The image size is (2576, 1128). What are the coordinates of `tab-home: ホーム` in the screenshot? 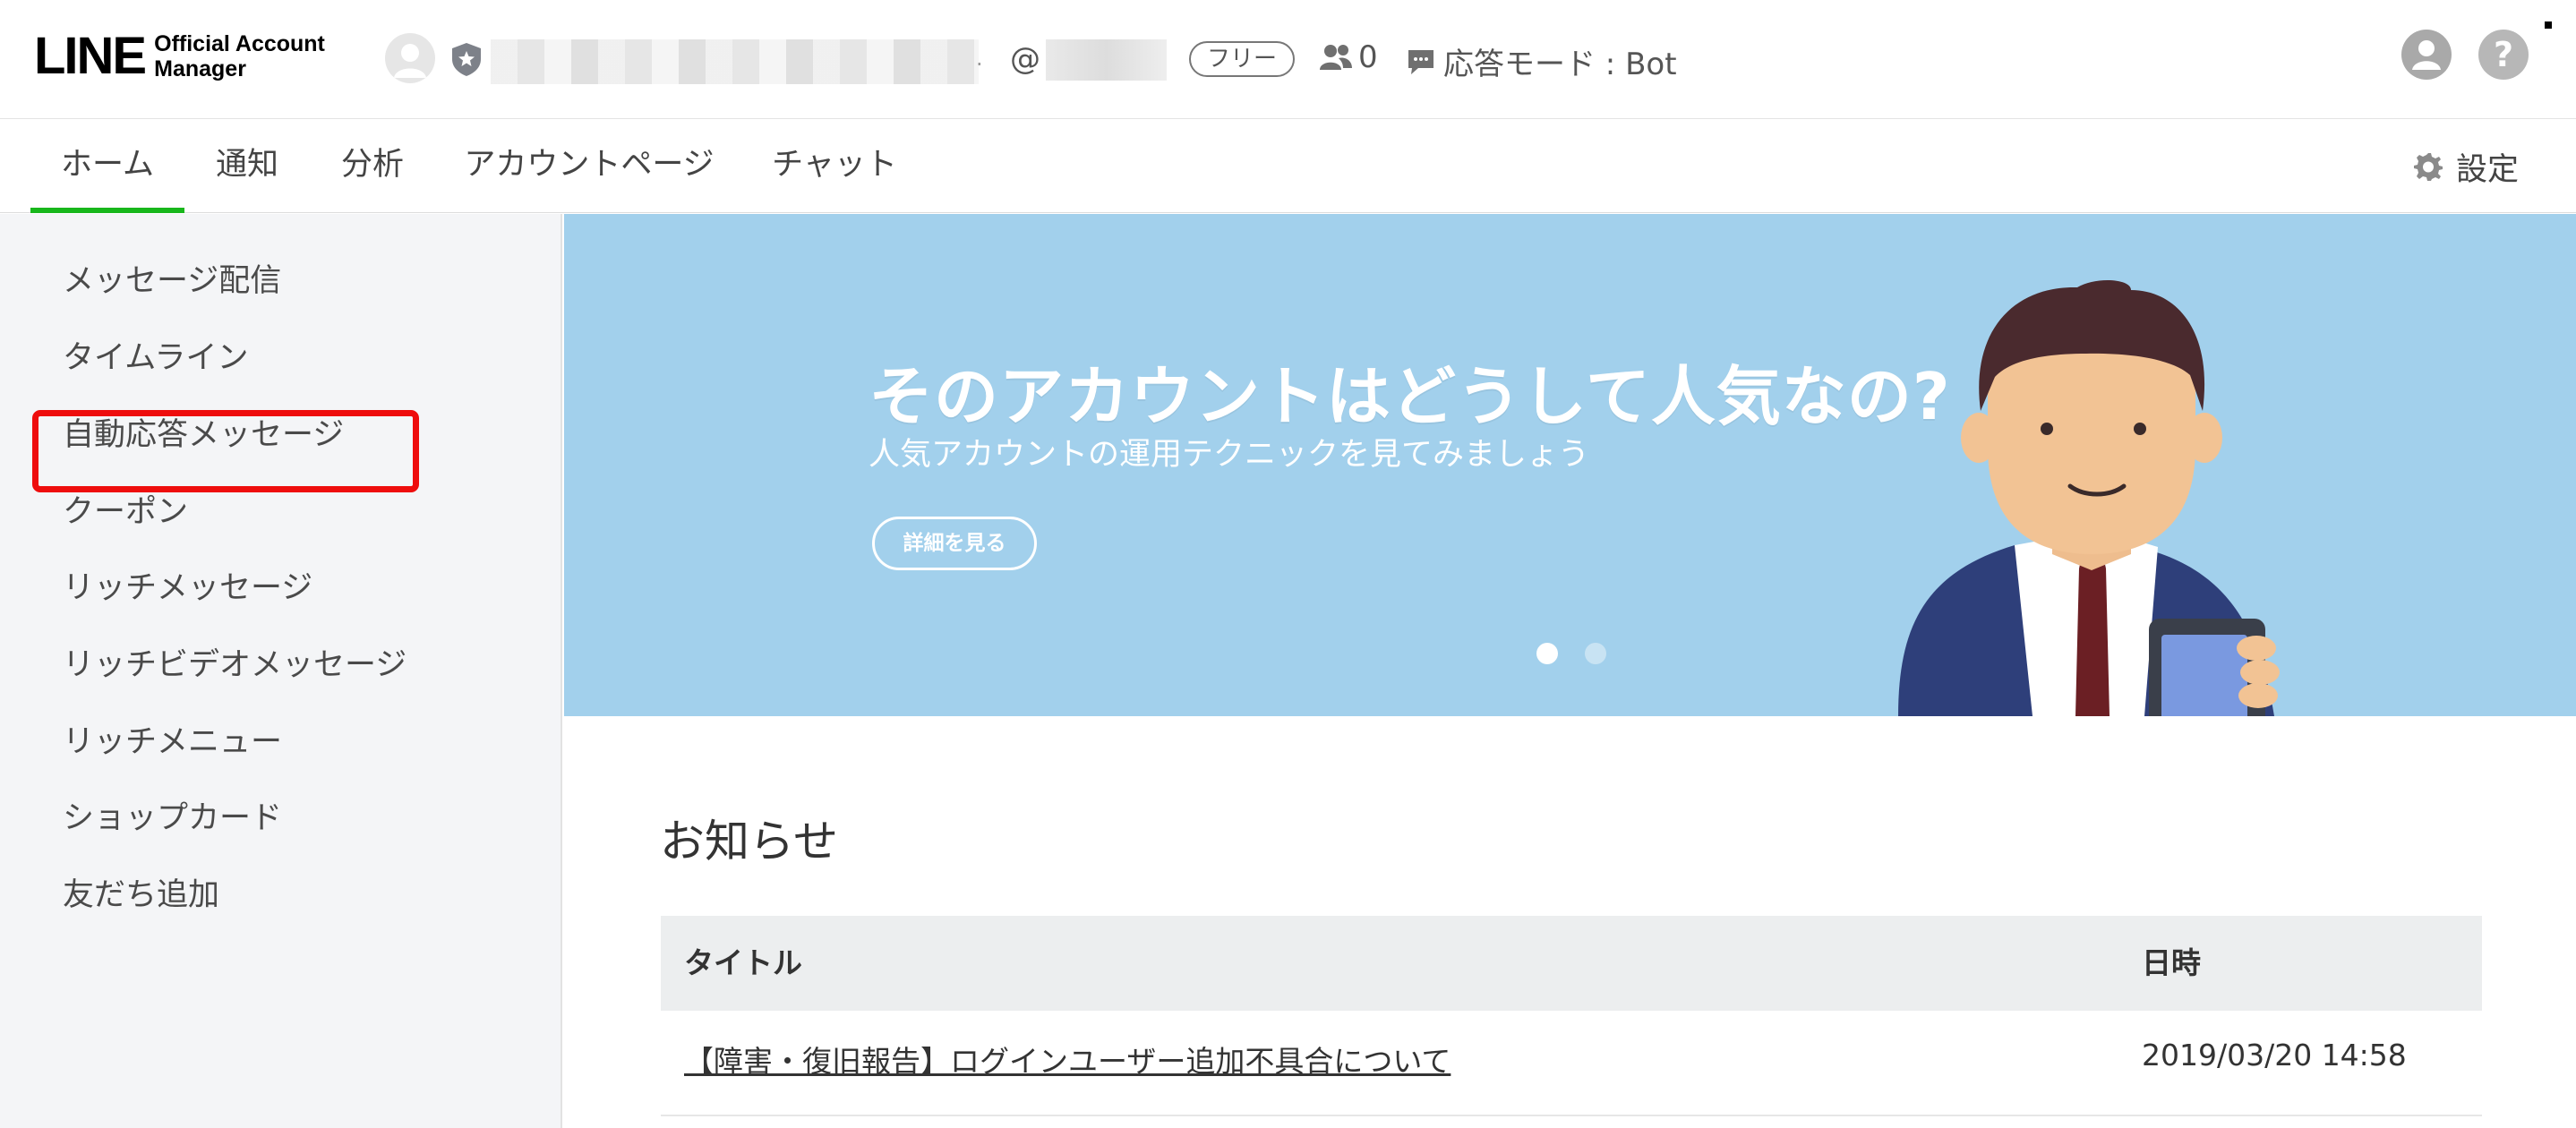 It's located at (107, 166).